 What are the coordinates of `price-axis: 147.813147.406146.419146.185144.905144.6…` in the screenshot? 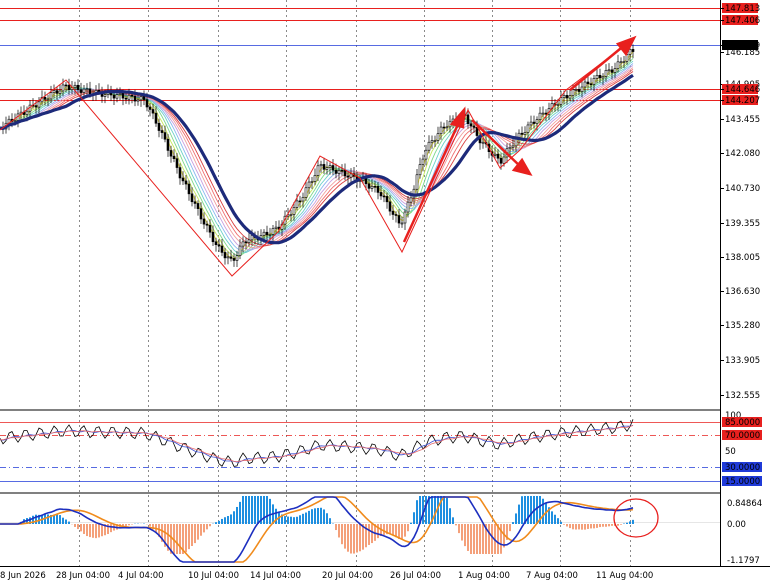 It's located at (740, 202).